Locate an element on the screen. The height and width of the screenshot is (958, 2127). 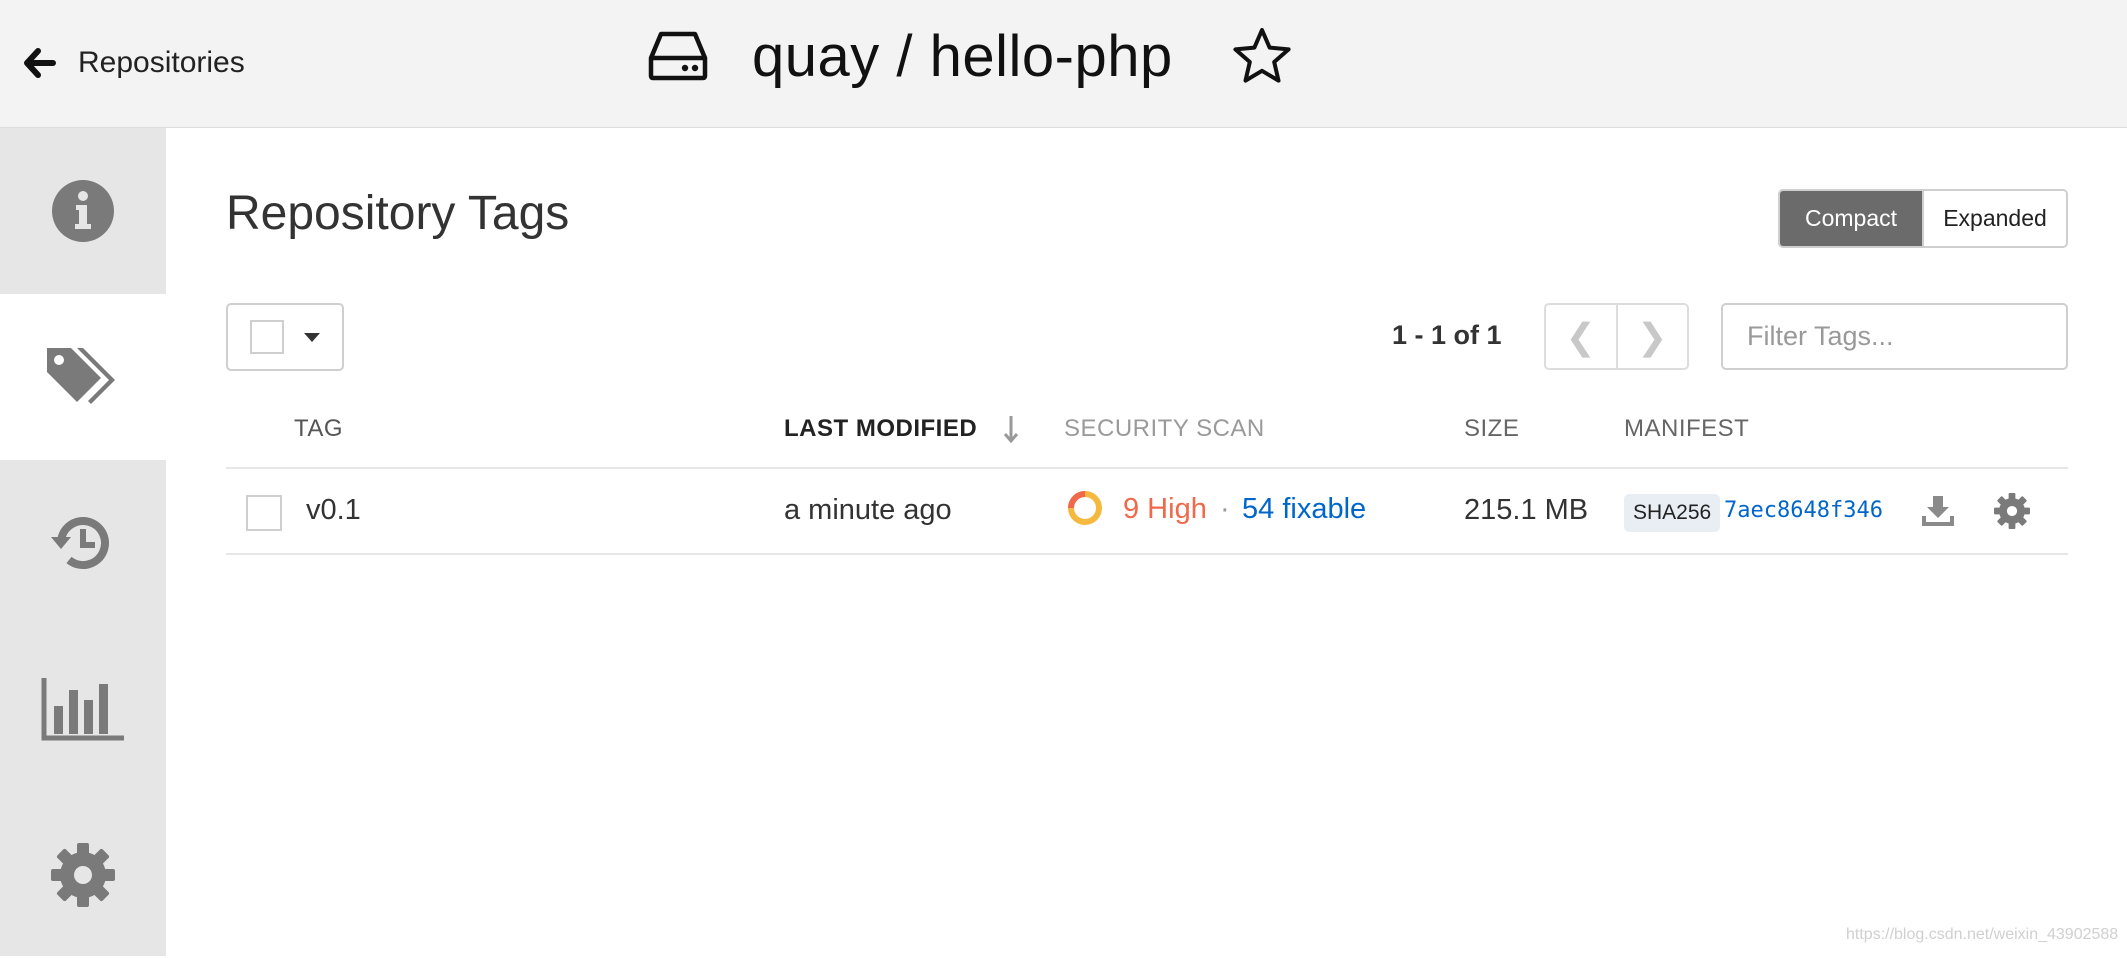
view-mode-toggle: Compact Expanded is located at coordinates (1923, 218).